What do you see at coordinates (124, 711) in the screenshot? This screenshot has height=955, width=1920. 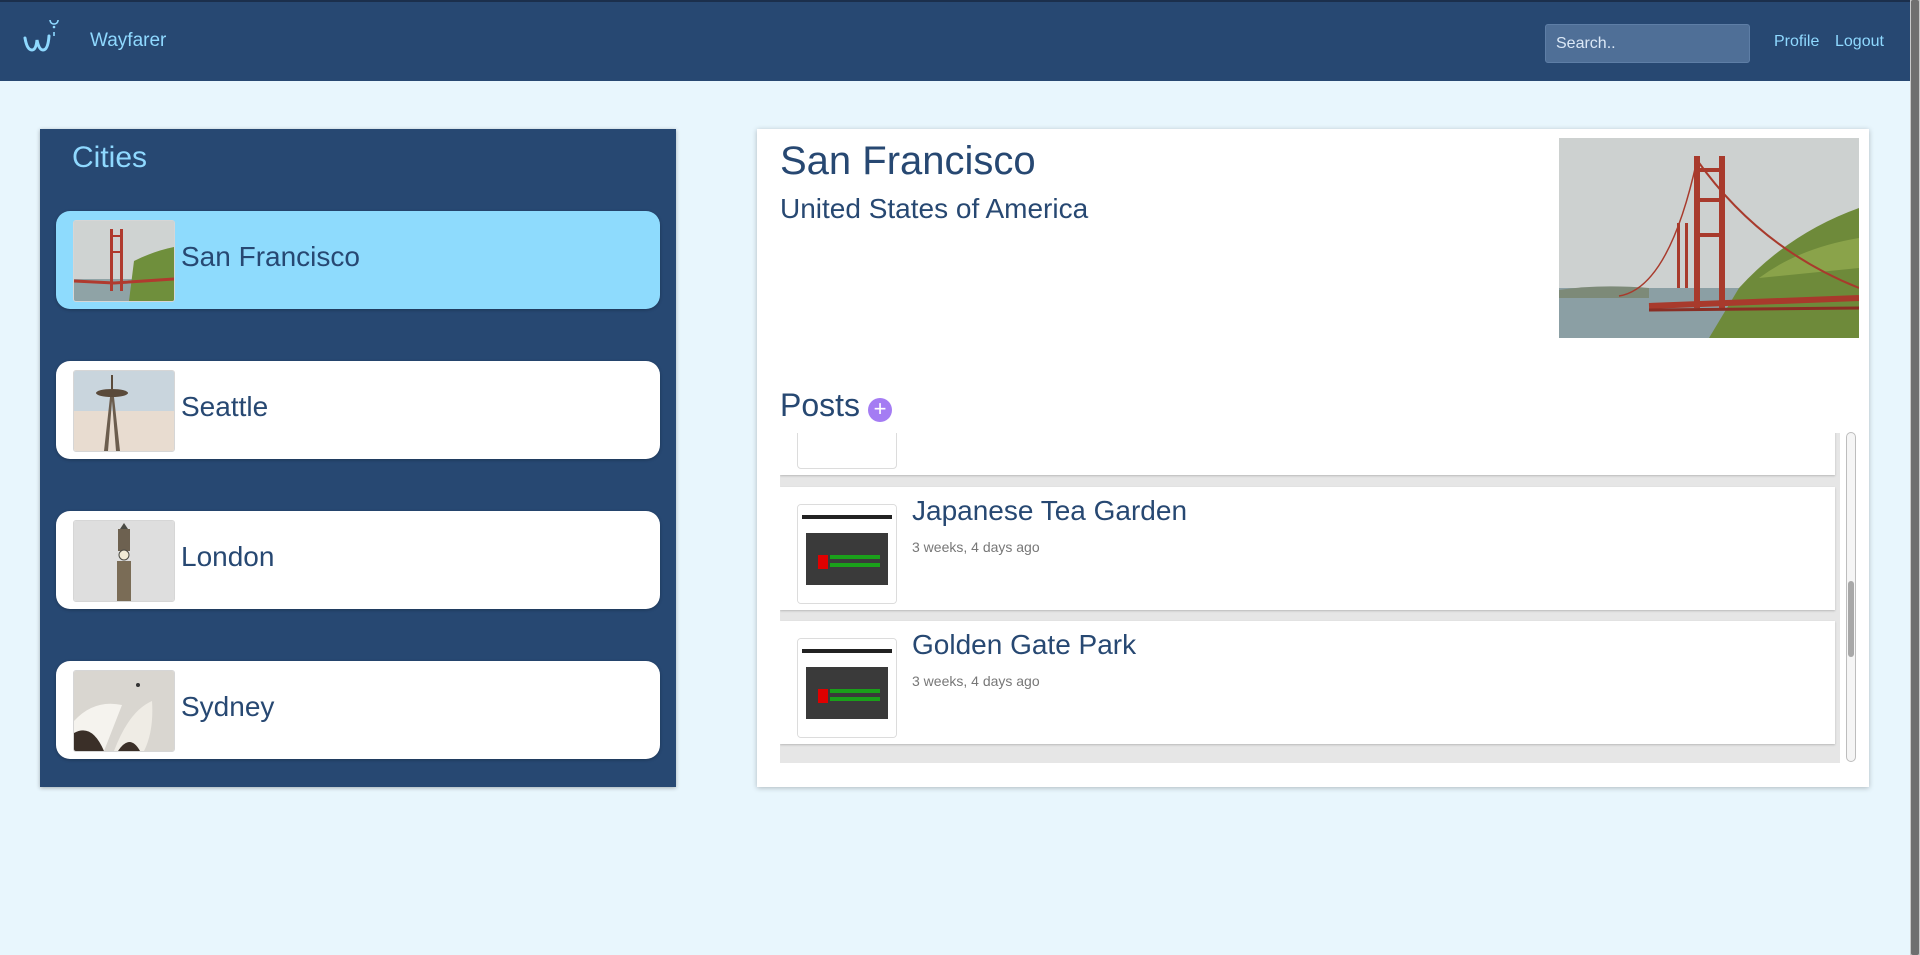 I see `sydney-thumbnail` at bounding box center [124, 711].